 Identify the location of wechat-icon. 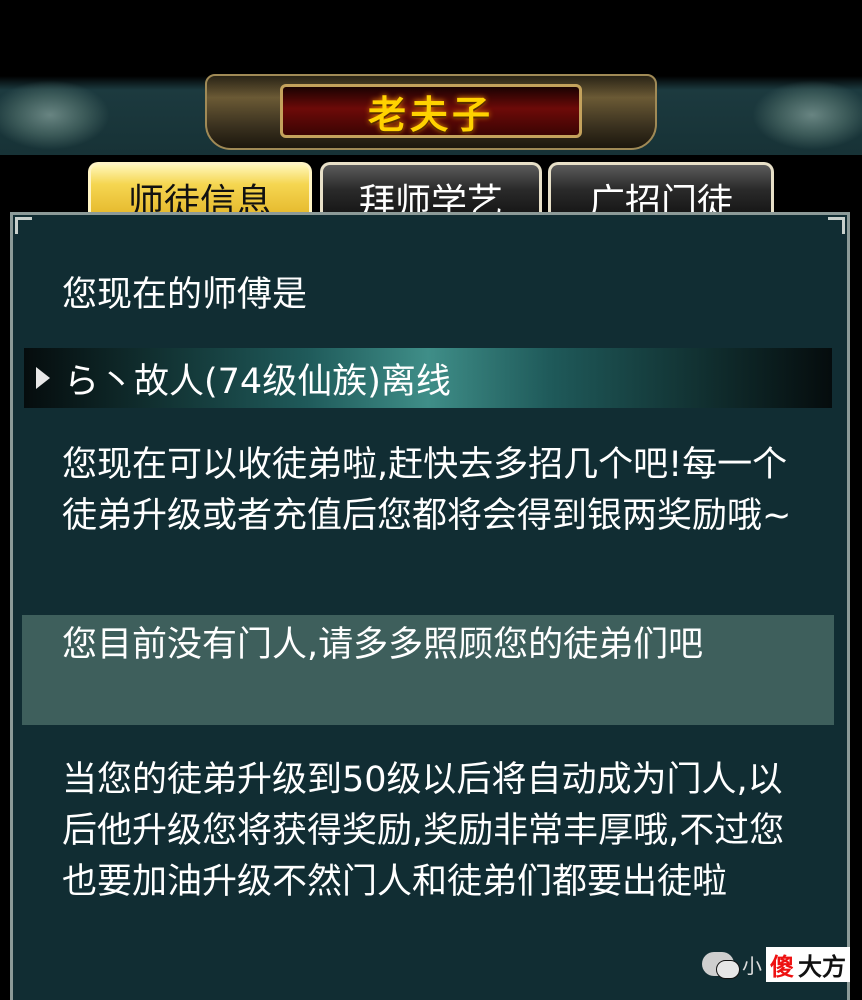
(721, 965).